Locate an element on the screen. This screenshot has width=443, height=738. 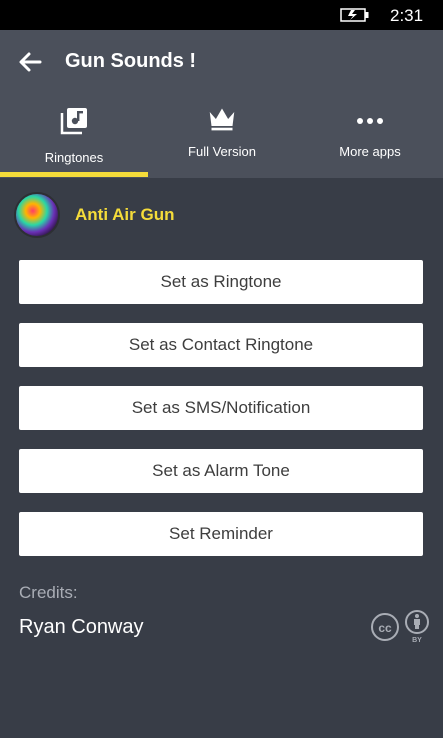
set-reminder-button: Set Reminder is located at coordinates (221, 534).